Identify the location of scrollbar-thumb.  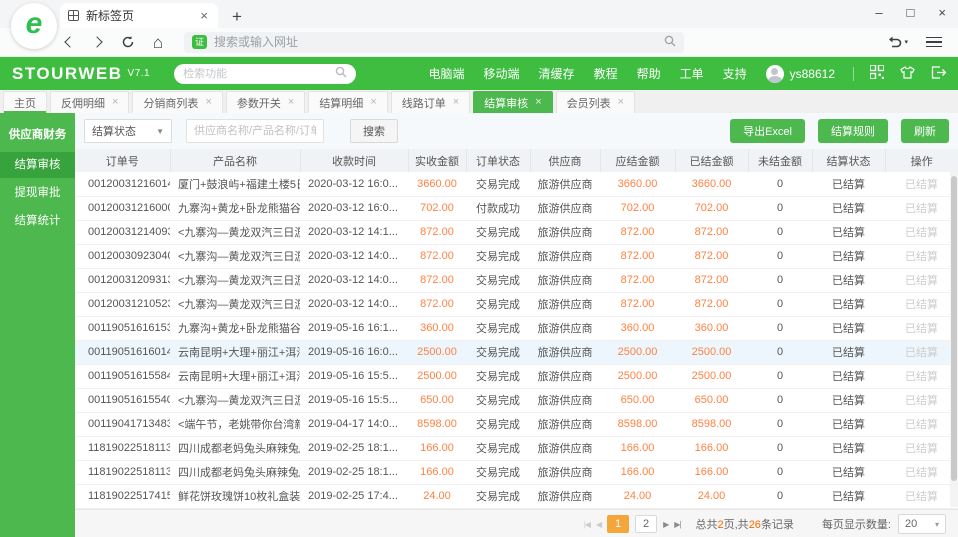
(954, 328).